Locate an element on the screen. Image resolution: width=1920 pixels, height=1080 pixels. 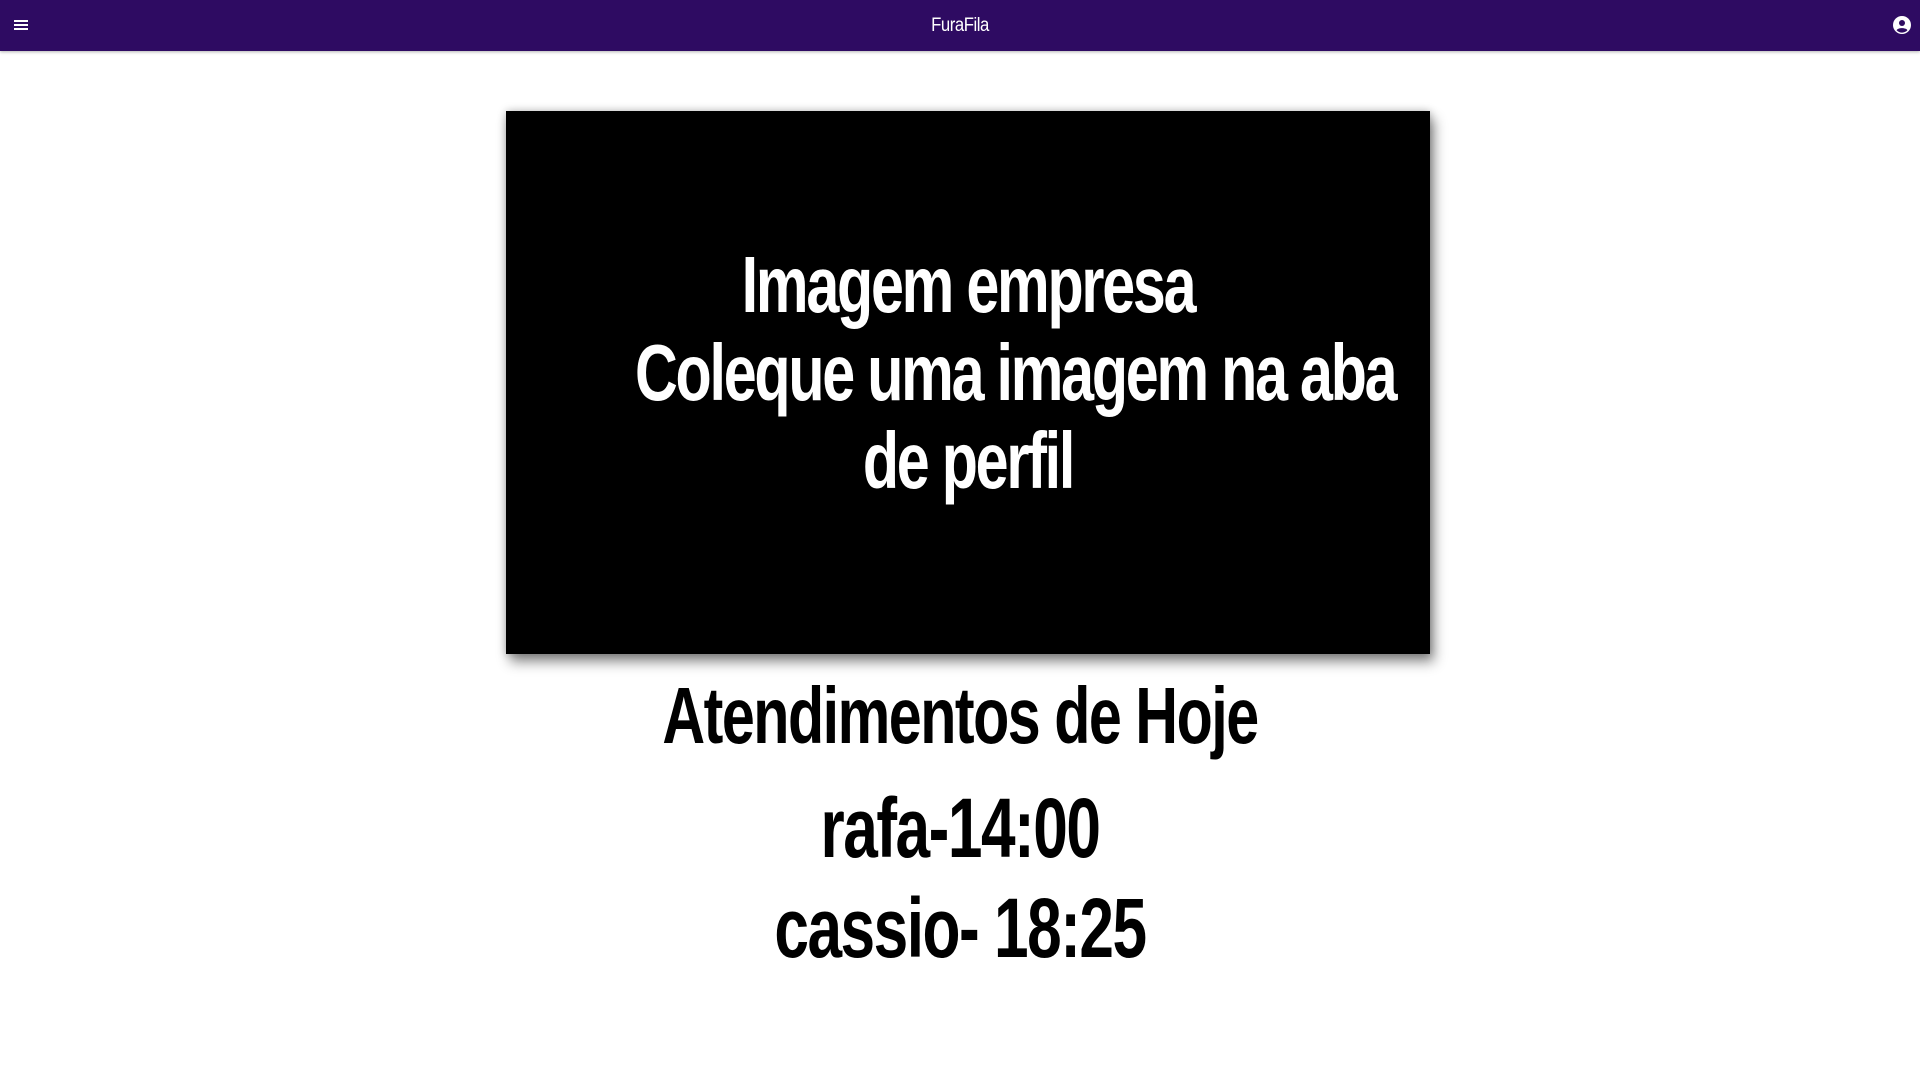
hamburger-menu-icon is located at coordinates (21, 25).